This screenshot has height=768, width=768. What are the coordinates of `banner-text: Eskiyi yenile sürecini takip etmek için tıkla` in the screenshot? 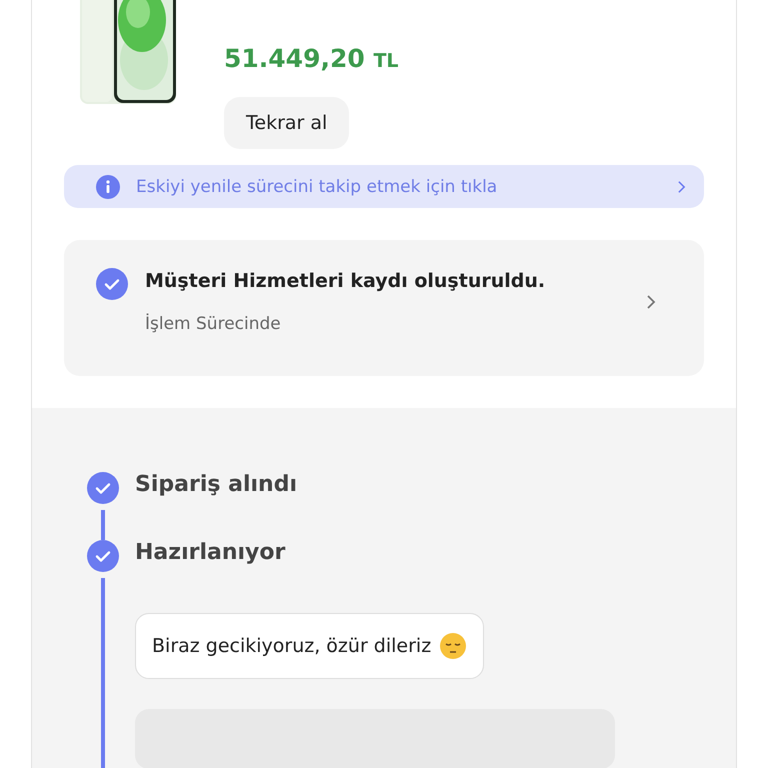 It's located at (317, 186).